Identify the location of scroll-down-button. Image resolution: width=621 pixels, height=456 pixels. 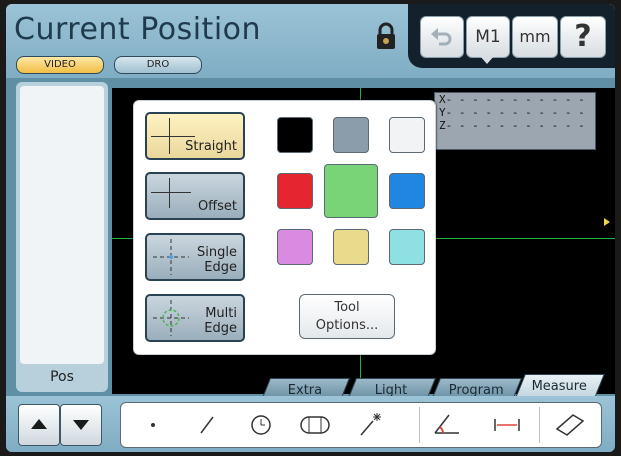
(81, 425).